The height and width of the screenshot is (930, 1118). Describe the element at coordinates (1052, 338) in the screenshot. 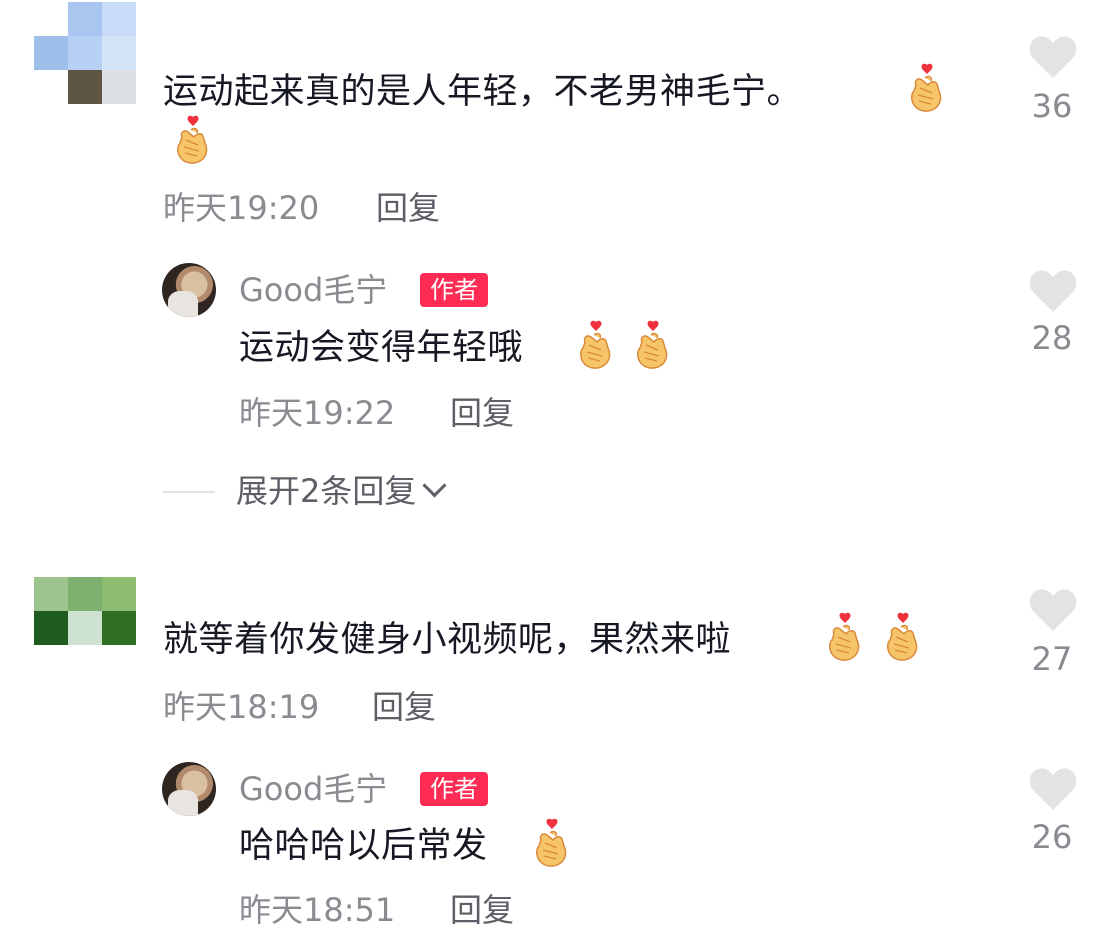

I see `like-count: 28` at that location.